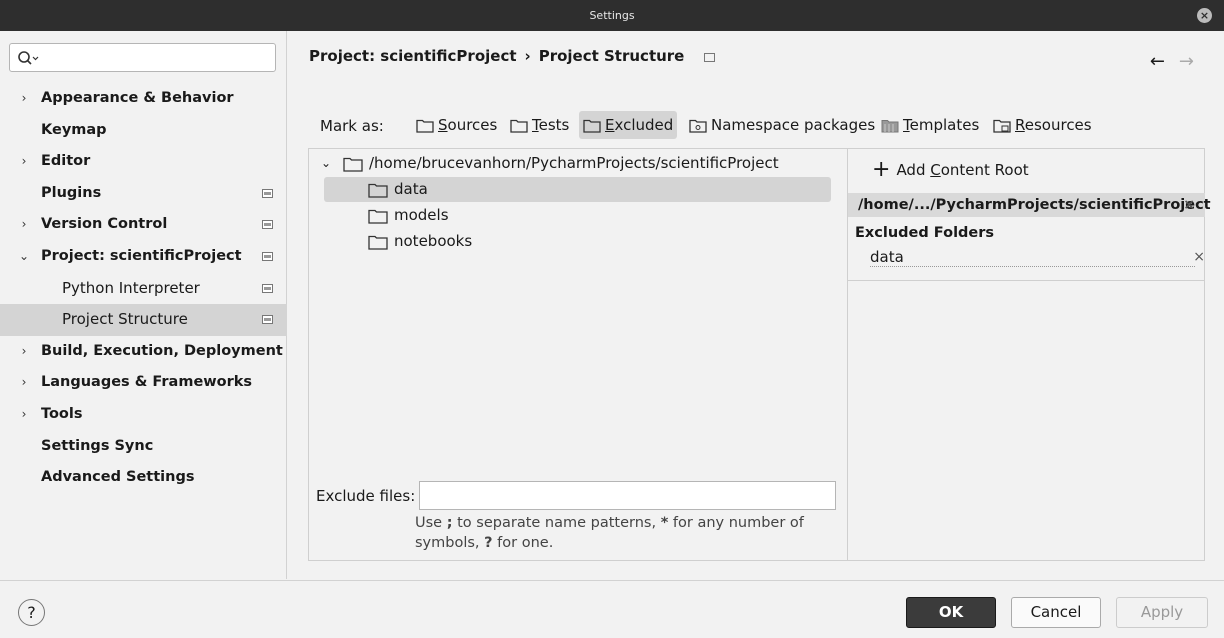 The image size is (1224, 638). What do you see at coordinates (143, 194) in the screenshot?
I see `sidebar-item-plugins: Plugins` at bounding box center [143, 194].